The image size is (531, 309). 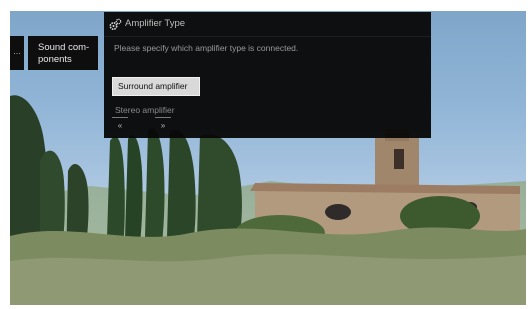 What do you see at coordinates (145, 110) in the screenshot?
I see `option-stereo-amplifier: Stereo amplifier` at bounding box center [145, 110].